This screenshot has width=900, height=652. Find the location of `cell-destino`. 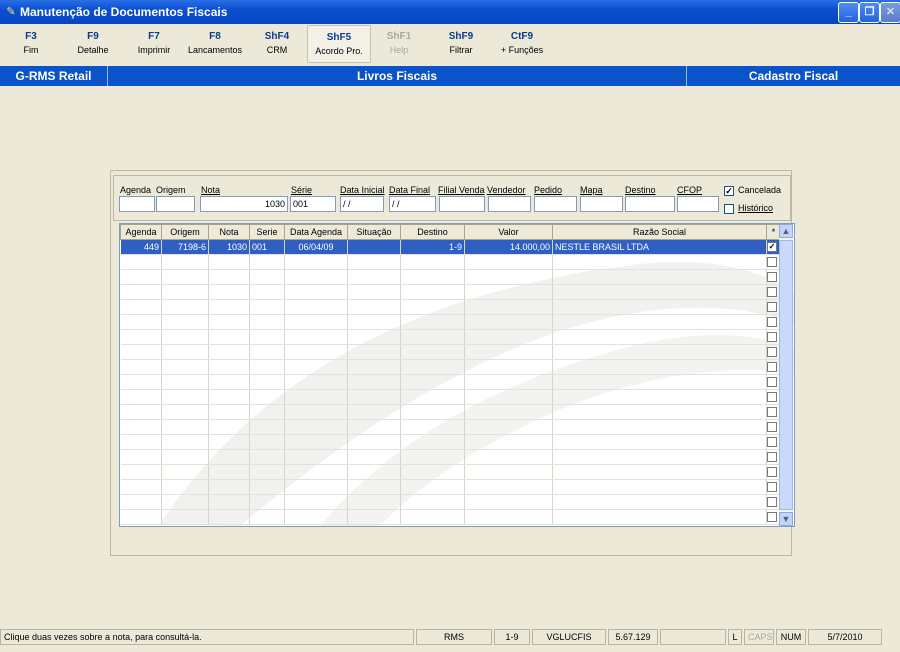

cell-destino is located at coordinates (432, 457).